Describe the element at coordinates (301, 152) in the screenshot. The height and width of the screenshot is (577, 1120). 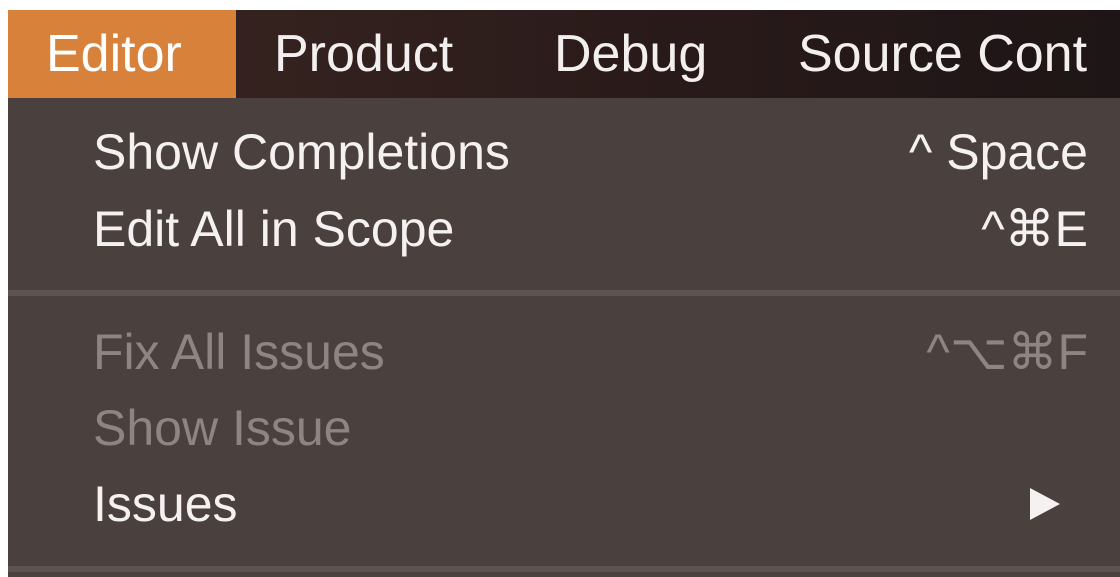
I see `menu-item-label: Show Completions` at that location.